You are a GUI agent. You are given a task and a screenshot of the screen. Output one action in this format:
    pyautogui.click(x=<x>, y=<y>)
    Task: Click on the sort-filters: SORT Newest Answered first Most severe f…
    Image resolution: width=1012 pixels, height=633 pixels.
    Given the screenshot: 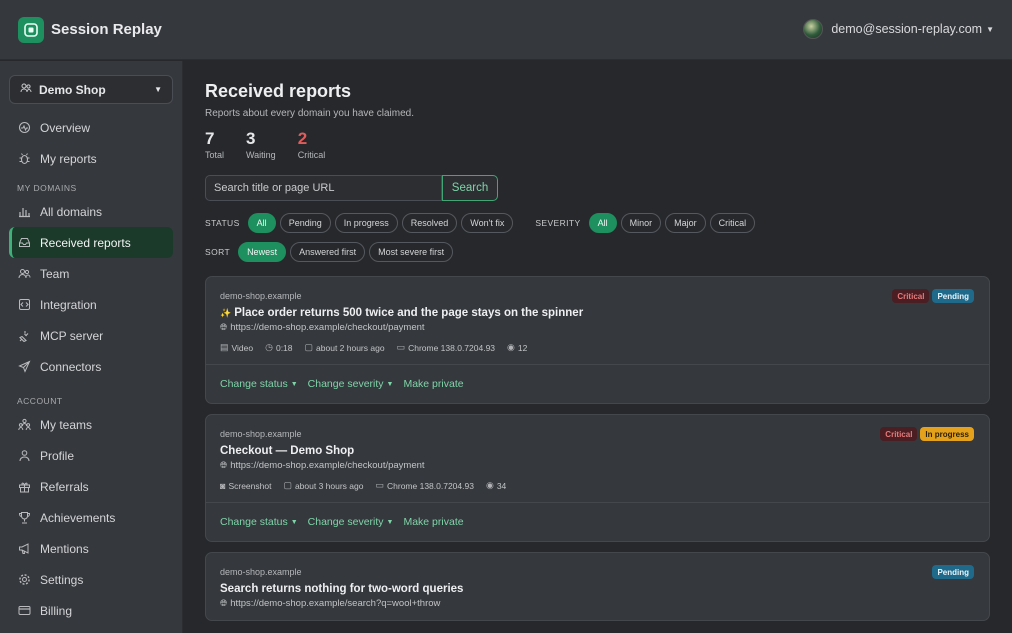 What is the action you would take?
    pyautogui.click(x=597, y=252)
    